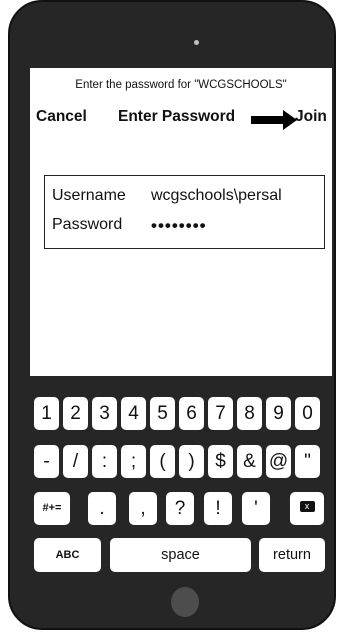 This screenshot has height=632, width=338. Describe the element at coordinates (185, 602) in the screenshot. I see `home-button-icon` at that location.